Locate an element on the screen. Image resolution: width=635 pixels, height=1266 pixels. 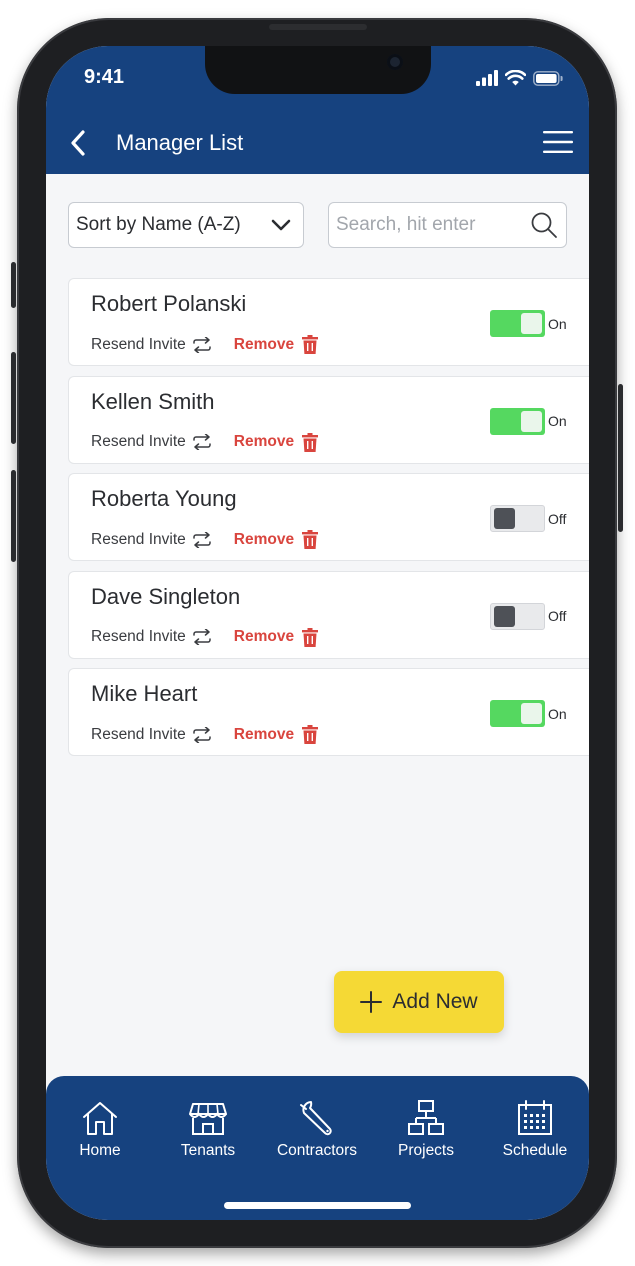
notch is located at coordinates (318, 70).